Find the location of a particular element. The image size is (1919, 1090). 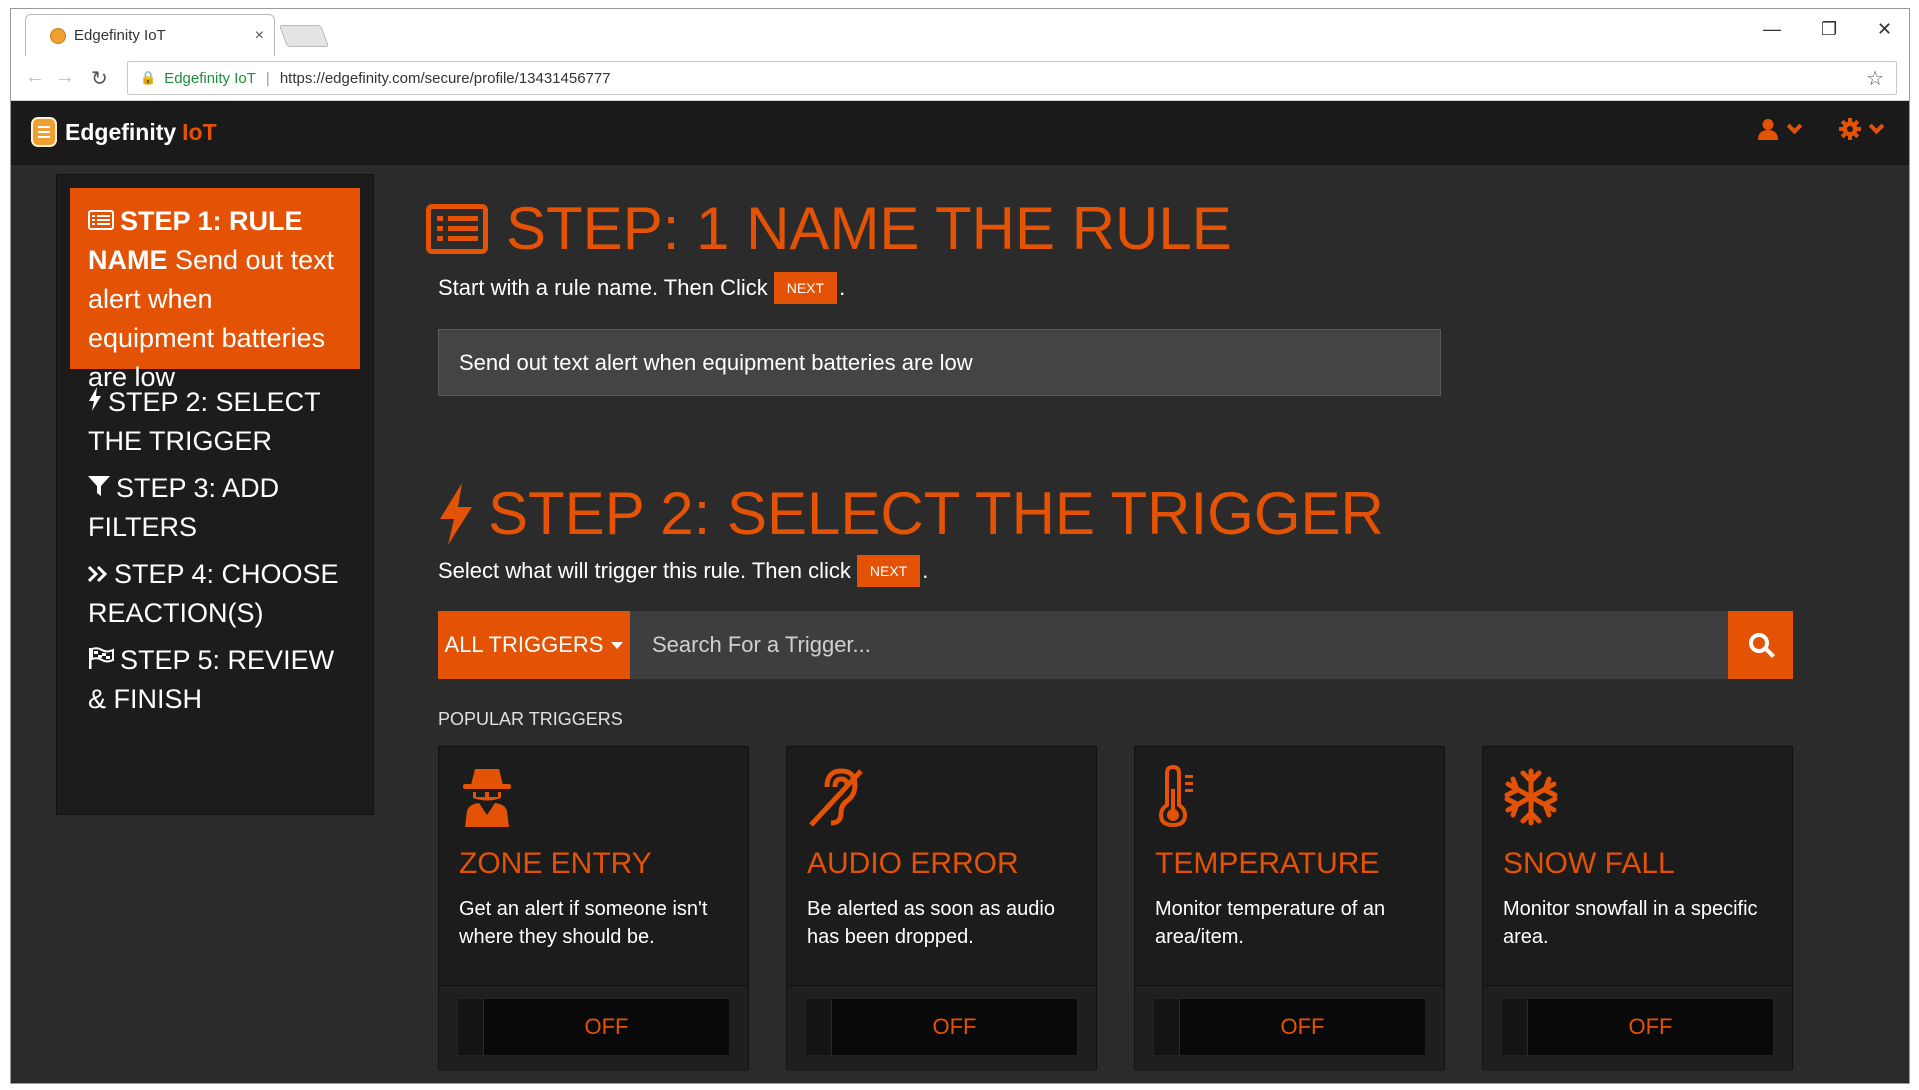

browser-tab: Edgefinity IoT × is located at coordinates (150, 35).